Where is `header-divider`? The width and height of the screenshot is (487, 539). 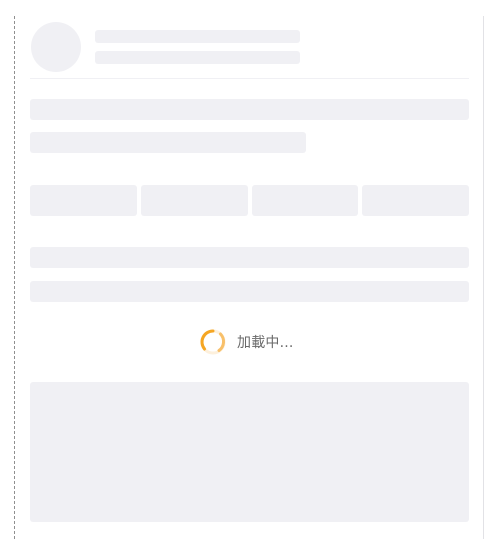 header-divider is located at coordinates (249, 78).